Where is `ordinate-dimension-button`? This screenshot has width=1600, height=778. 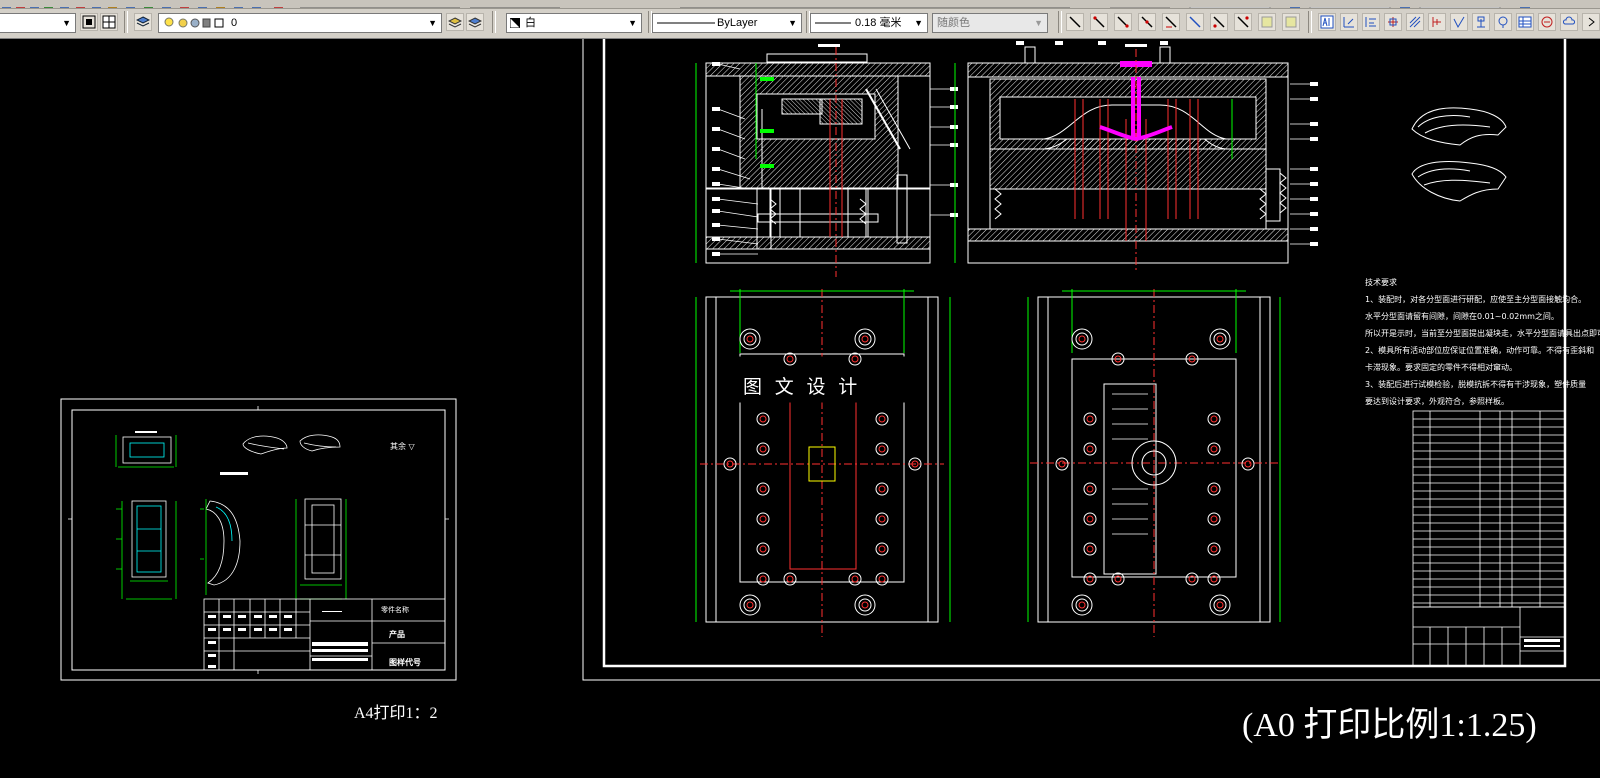
ordinate-dimension-button is located at coordinates (1349, 22).